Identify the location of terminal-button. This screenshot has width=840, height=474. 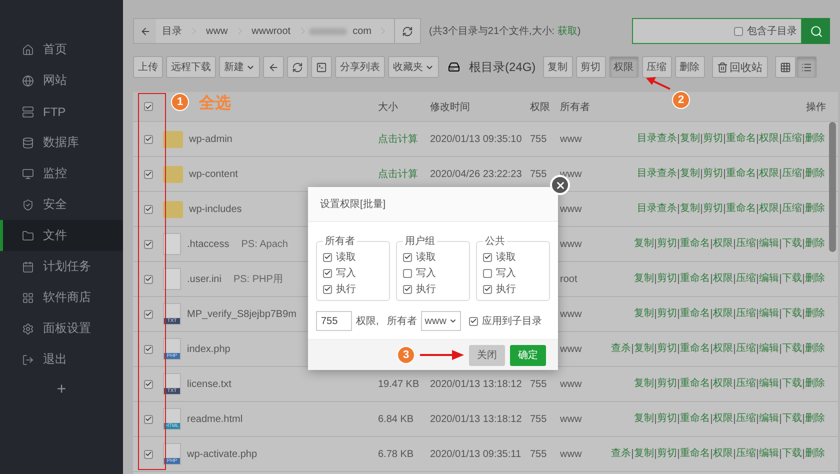
(321, 67).